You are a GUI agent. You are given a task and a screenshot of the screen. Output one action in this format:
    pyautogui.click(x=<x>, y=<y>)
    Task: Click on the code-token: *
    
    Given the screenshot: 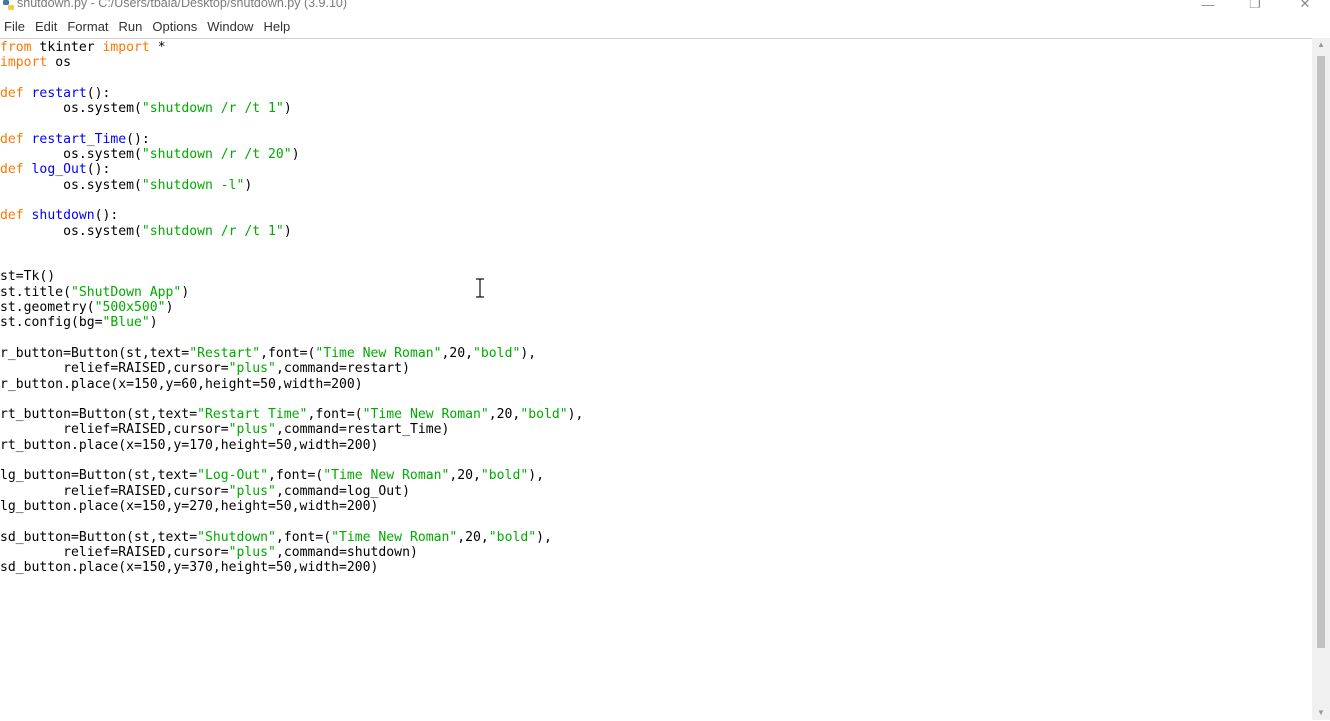 What is the action you would take?
    pyautogui.click(x=157, y=47)
    